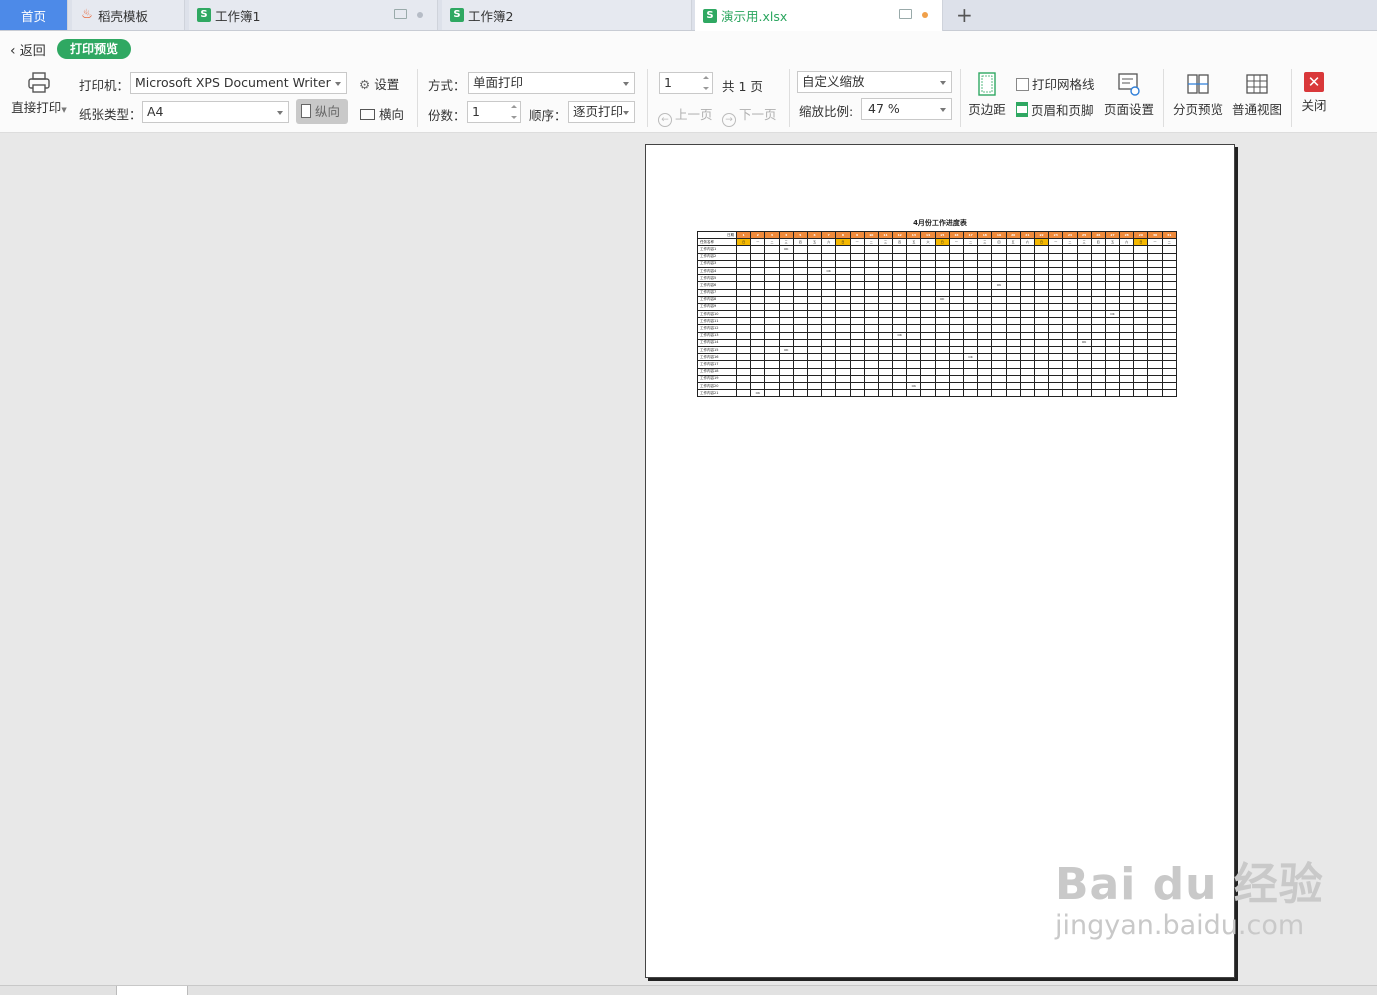 This screenshot has height=995, width=1377. Describe the element at coordinates (749, 115) in the screenshot. I see `next-page-button: → 下一页` at that location.